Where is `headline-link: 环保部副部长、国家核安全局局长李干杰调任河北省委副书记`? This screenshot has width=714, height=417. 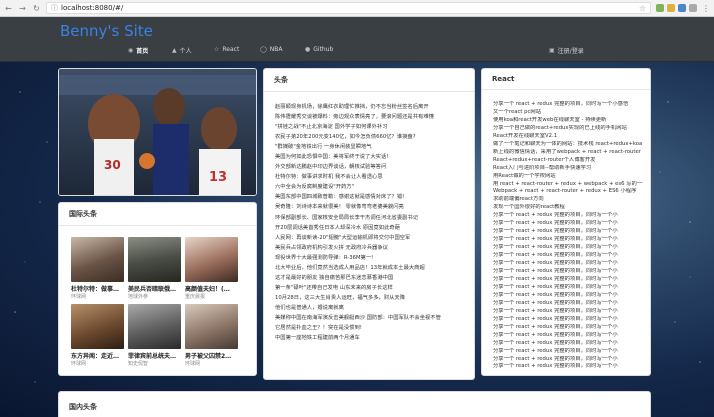
headline-link: 环保部副部长、国家核安全局局长李干杰调任河北省委副书记 is located at coordinates (369, 218).